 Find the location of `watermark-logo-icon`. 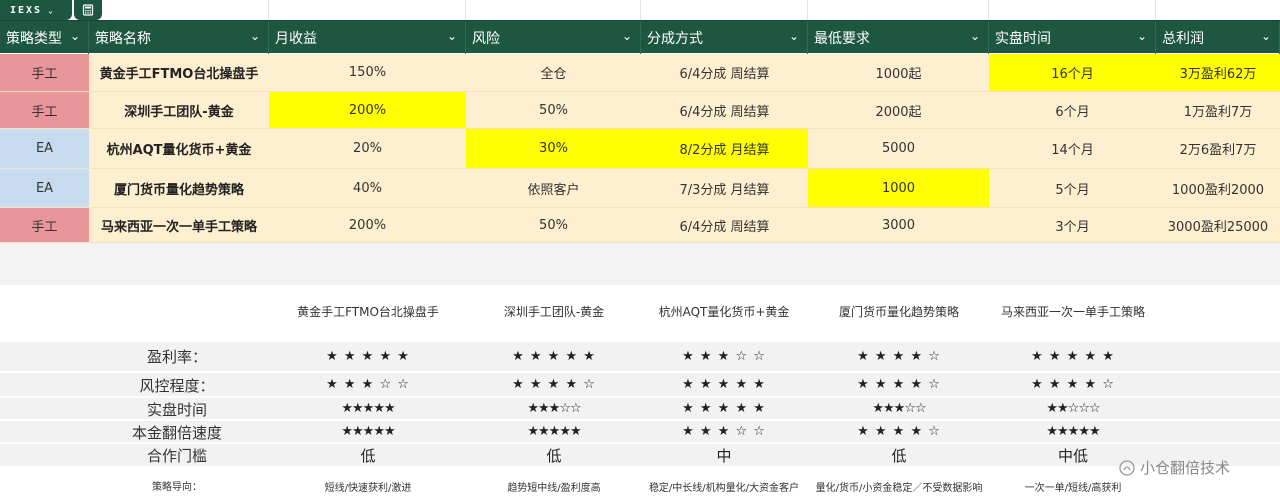

watermark-logo-icon is located at coordinates (1127, 467).